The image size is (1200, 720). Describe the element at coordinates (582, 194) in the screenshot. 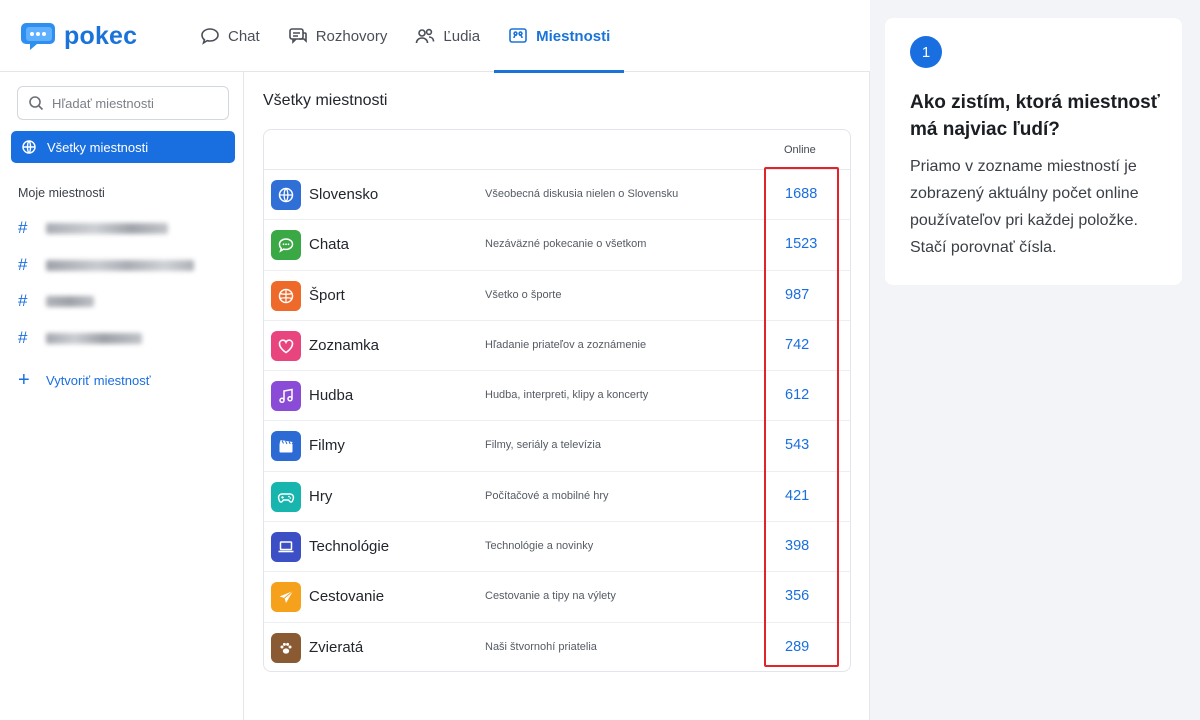

I see `room-description: Všeobecná diskusia nielen o Slovensku` at that location.